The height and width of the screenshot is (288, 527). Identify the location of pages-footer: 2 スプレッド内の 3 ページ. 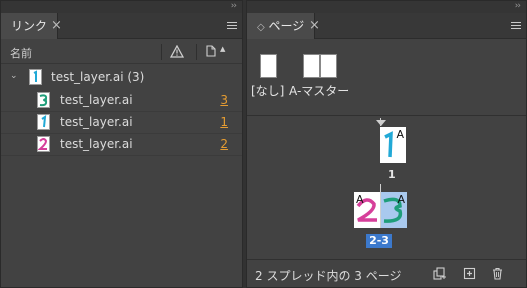
(386, 273).